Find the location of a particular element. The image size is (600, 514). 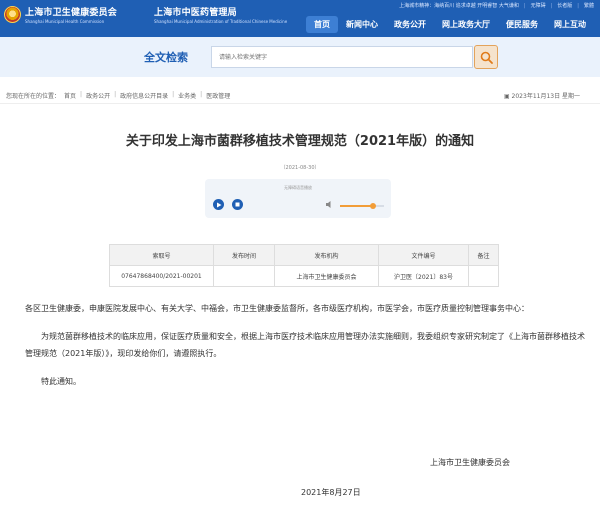

nav-services: 便民服务 is located at coordinates (522, 24).